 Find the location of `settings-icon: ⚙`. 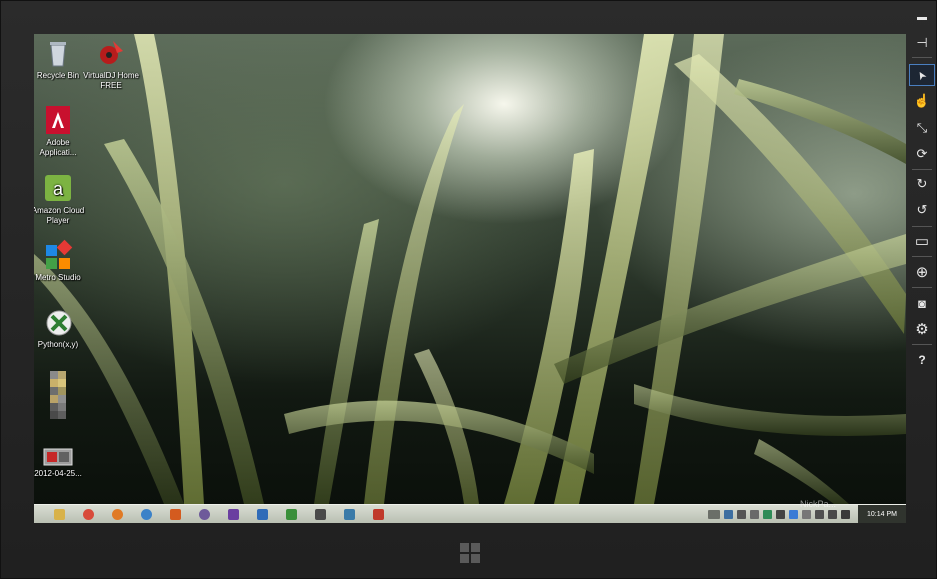

settings-icon: ⚙ is located at coordinates (922, 329).